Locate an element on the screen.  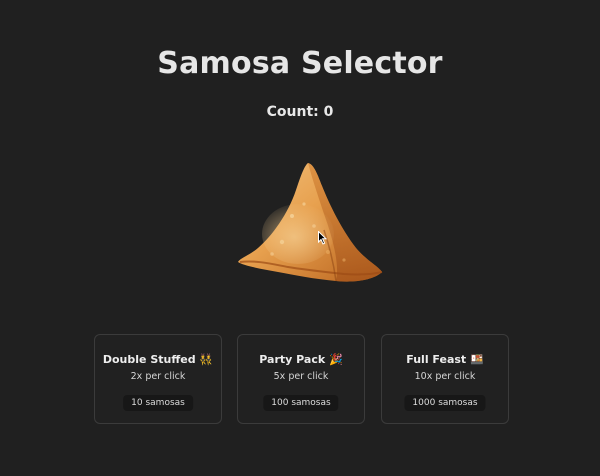
upgrade-rate: 2x per click is located at coordinates (158, 376).